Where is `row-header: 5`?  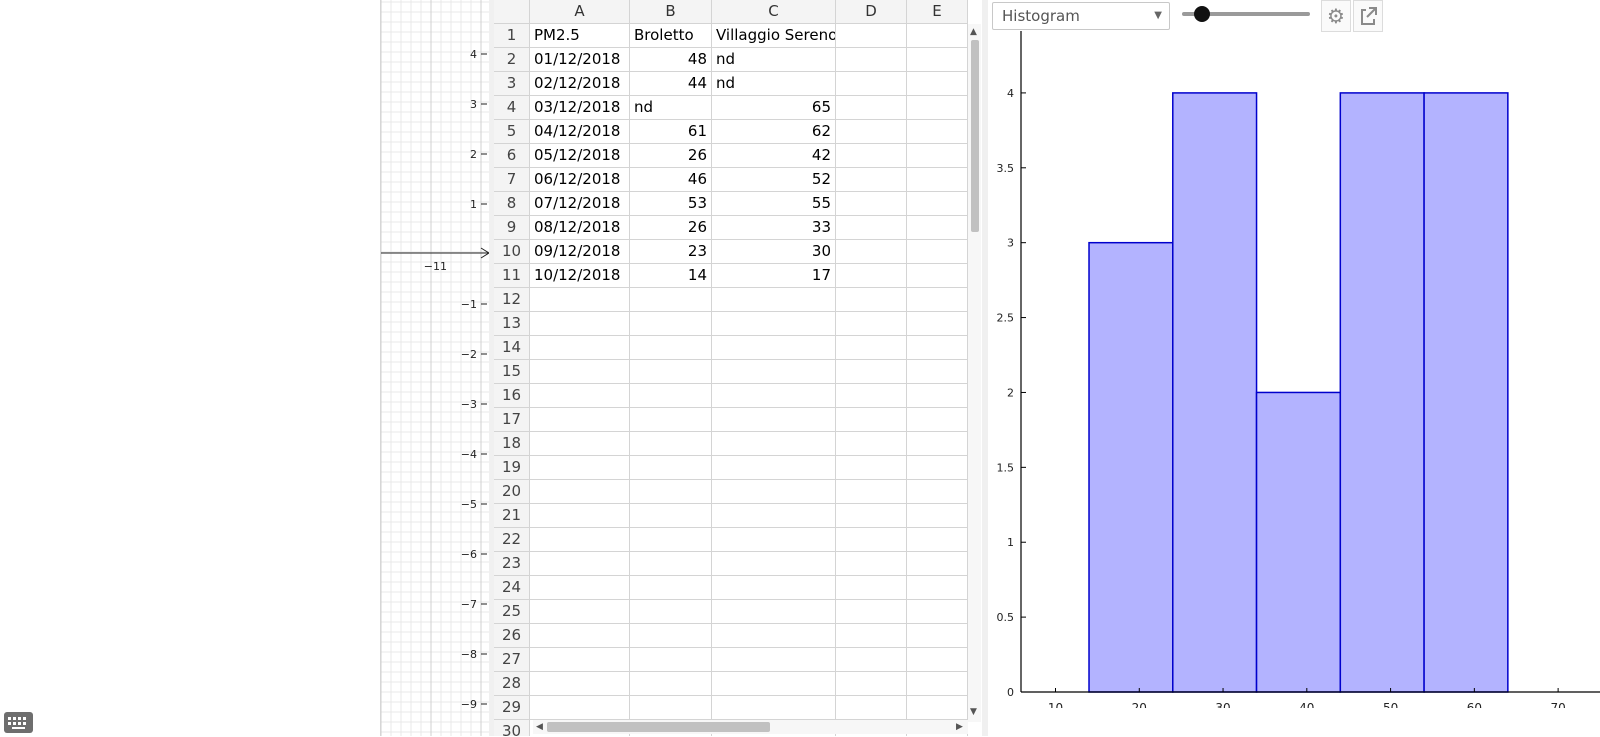 row-header: 5 is located at coordinates (512, 132).